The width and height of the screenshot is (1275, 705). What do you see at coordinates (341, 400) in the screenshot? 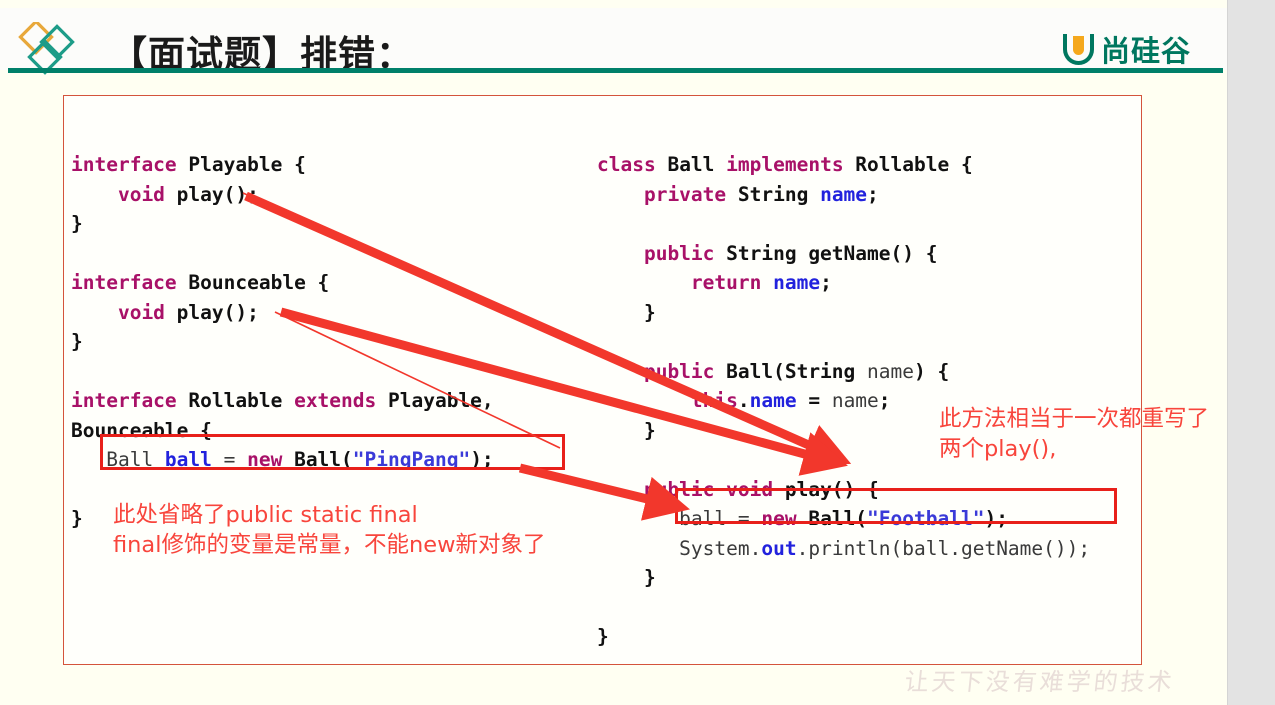
I see `code-token: extends` at bounding box center [341, 400].